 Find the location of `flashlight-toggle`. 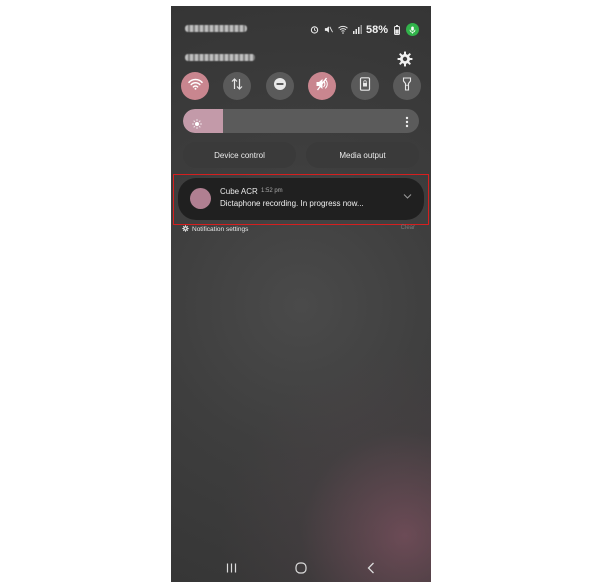

flashlight-toggle is located at coordinates (406, 86).